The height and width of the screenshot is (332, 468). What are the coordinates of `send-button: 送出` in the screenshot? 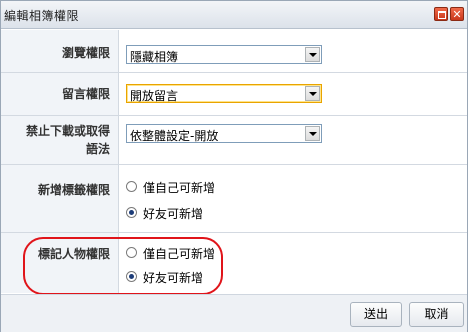 It's located at (376, 314).